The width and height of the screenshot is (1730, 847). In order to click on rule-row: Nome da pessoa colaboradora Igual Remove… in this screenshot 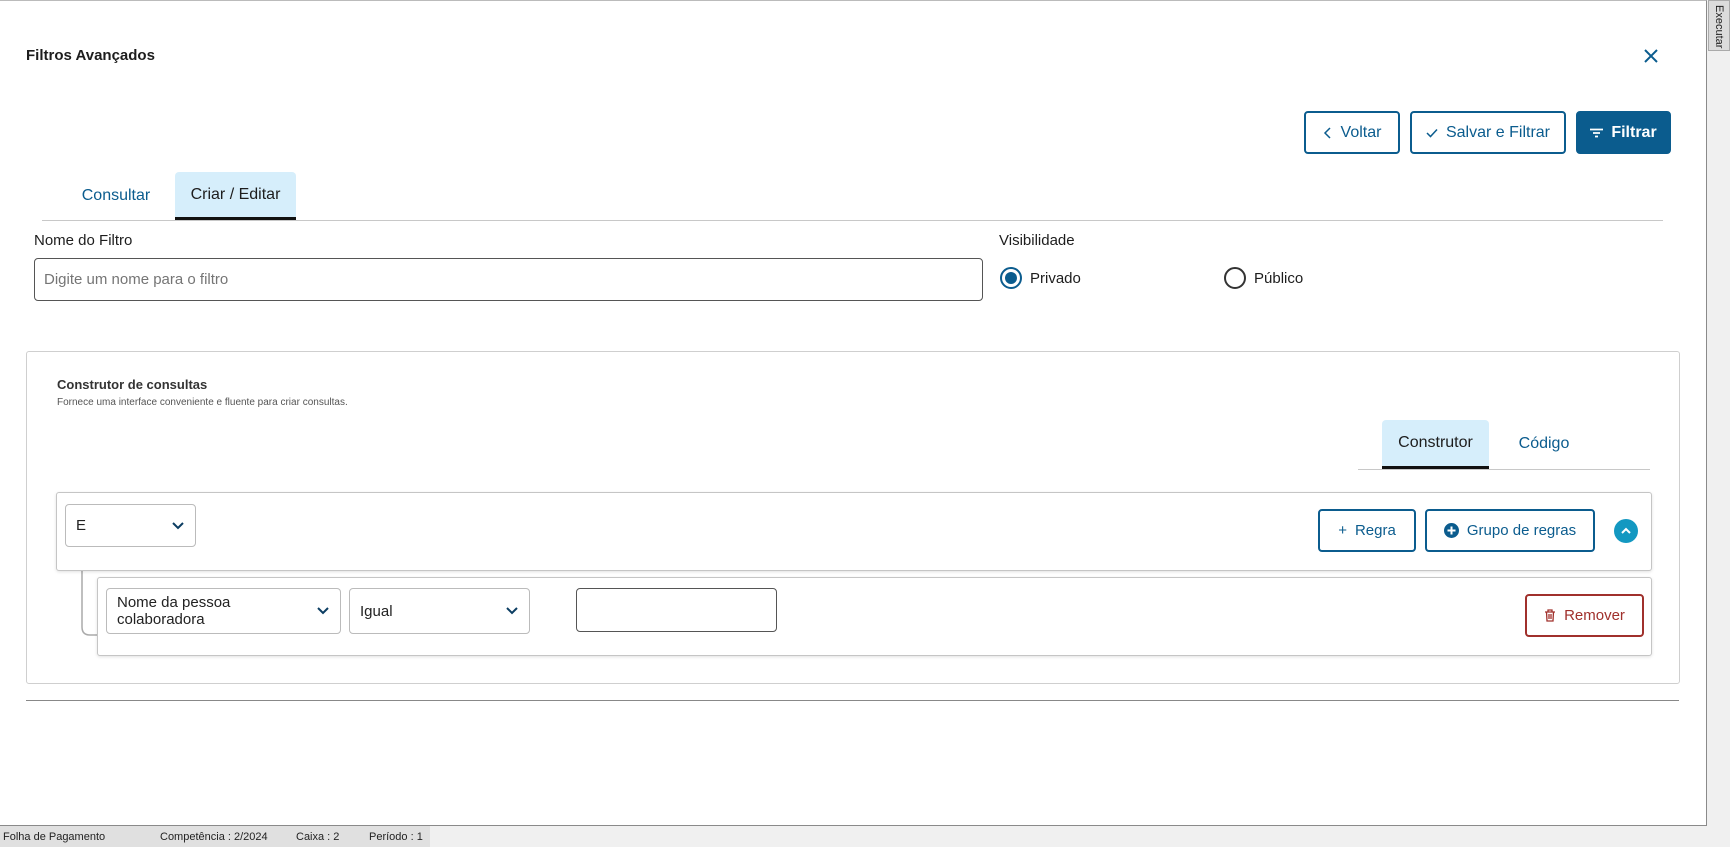, I will do `click(874, 616)`.